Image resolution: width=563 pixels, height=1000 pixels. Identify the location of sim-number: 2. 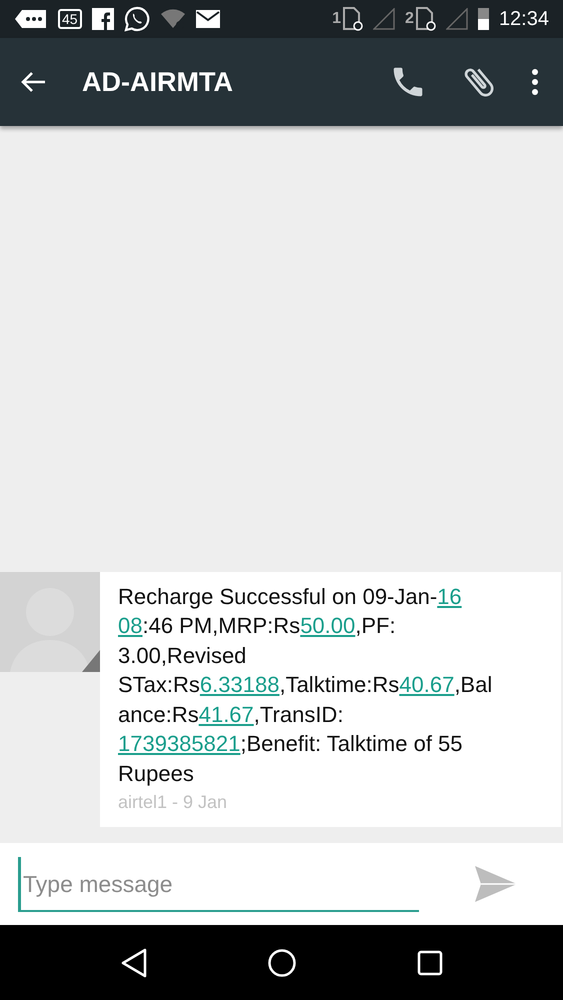
(409, 19).